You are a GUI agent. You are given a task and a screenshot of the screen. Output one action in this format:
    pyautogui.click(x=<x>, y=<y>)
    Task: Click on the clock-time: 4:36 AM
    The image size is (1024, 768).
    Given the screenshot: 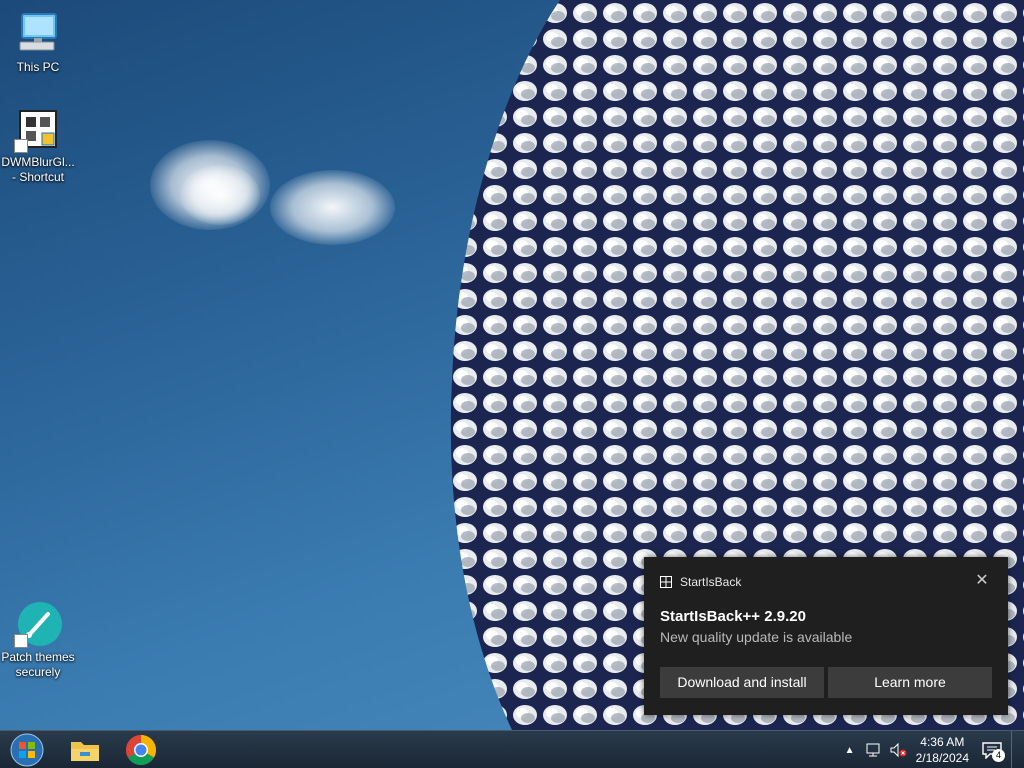 What is the action you would take?
    pyautogui.click(x=942, y=742)
    